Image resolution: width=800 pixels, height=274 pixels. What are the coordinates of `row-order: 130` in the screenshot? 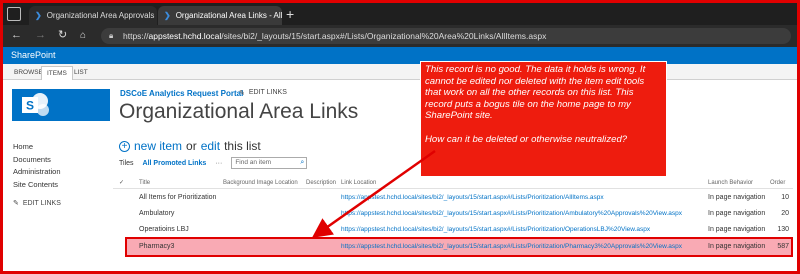 It's located at (783, 229).